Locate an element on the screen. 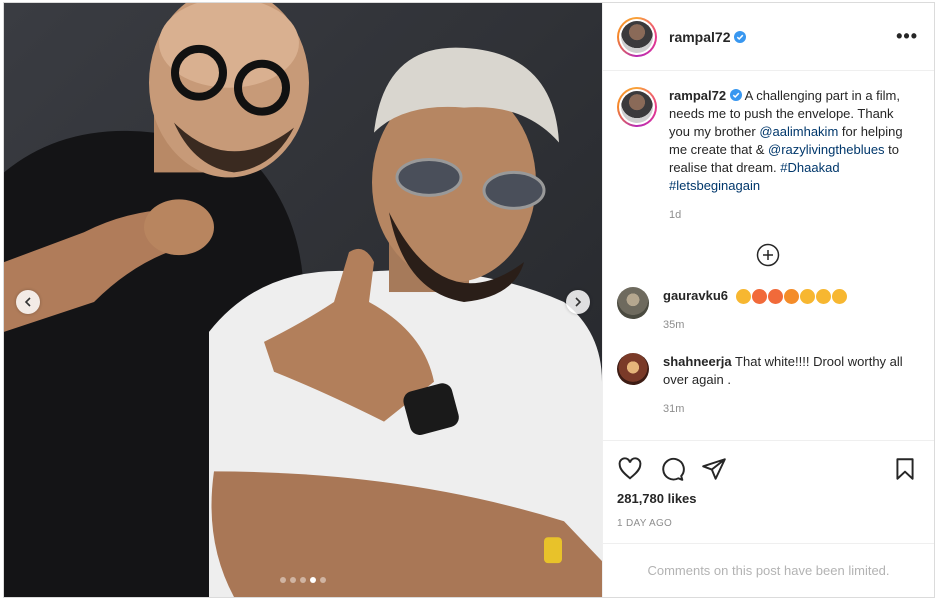  more-options-button: ••• is located at coordinates (907, 36).